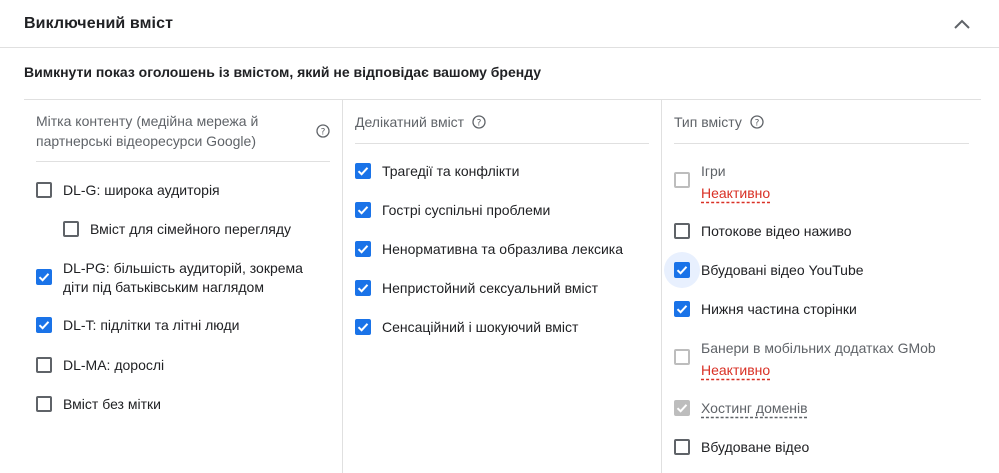 Image resolution: width=999 pixels, height=473 pixels. I want to click on checkbox-label: Вміст без мітки, so click(112, 404).